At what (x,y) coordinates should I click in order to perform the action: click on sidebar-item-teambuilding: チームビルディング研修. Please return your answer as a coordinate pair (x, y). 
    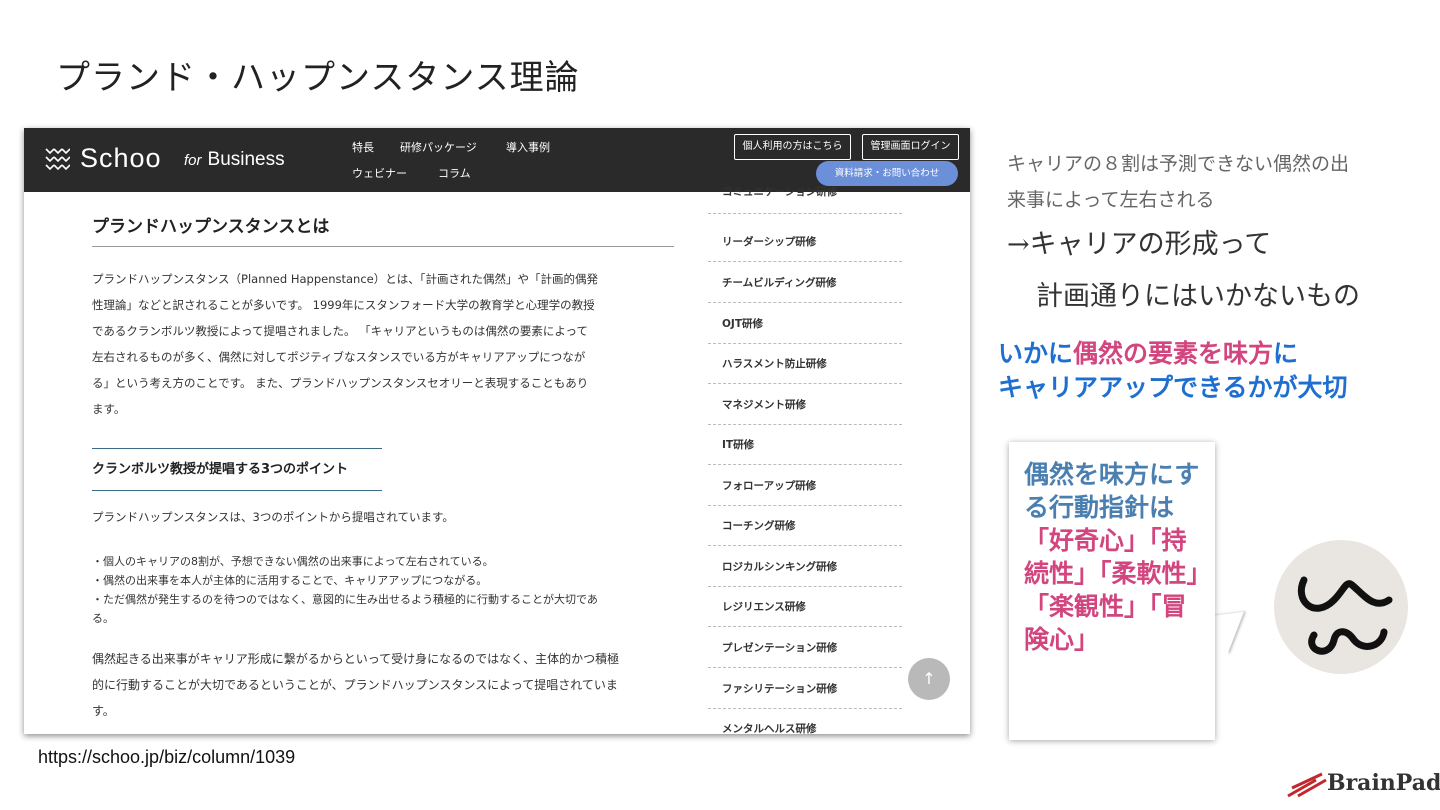
    Looking at the image, I should click on (805, 283).